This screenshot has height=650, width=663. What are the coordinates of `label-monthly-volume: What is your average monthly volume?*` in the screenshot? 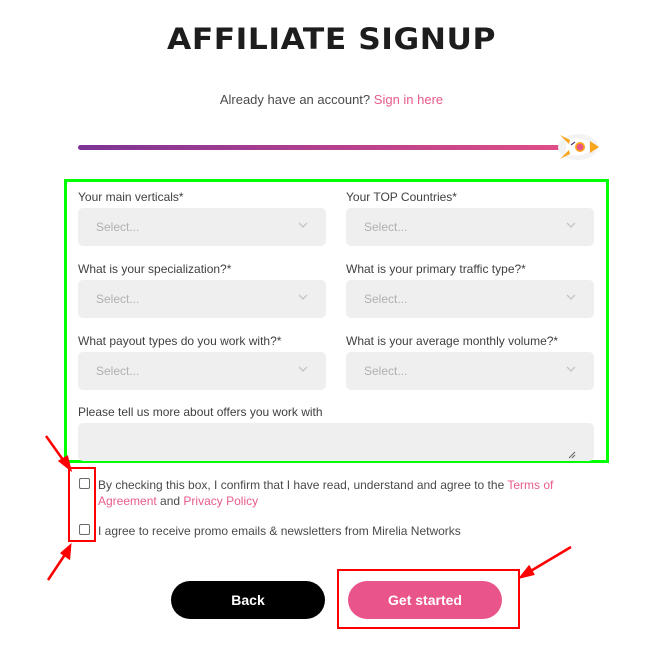 It's located at (452, 341).